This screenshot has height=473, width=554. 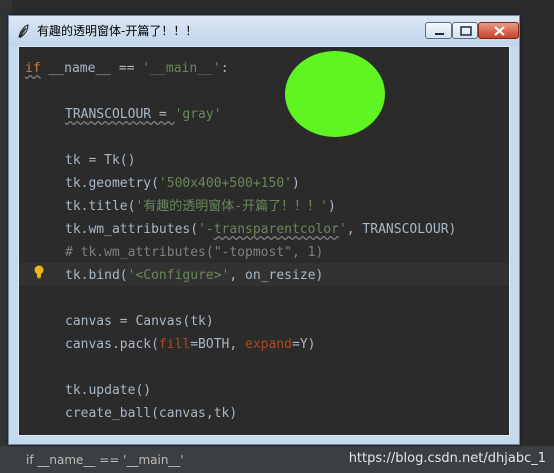 I want to click on window-bottom-border, so click(x=264, y=439).